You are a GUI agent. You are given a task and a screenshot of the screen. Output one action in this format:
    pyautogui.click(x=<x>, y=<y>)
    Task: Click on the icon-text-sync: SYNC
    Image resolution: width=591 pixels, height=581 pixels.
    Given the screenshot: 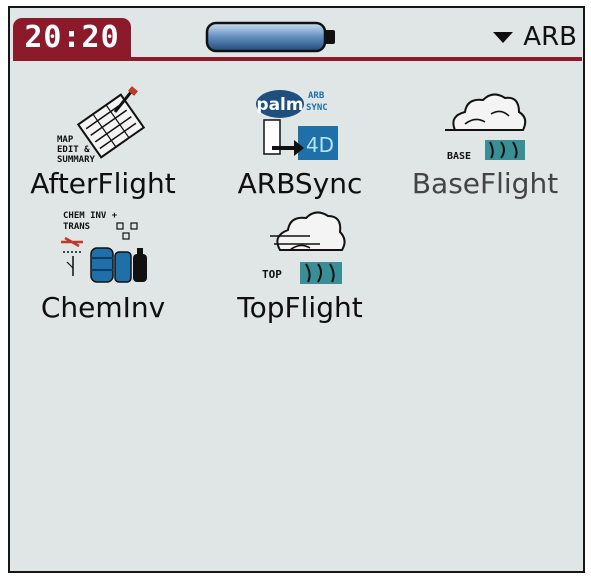 What is the action you would take?
    pyautogui.click(x=317, y=108)
    